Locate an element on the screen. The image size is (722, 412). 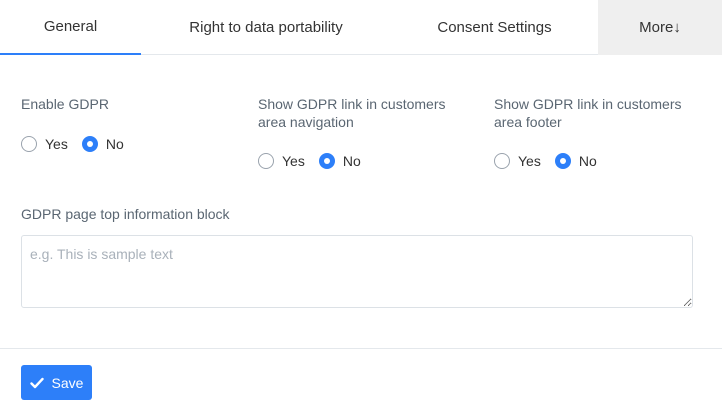
tab-more: More↓ is located at coordinates (660, 27).